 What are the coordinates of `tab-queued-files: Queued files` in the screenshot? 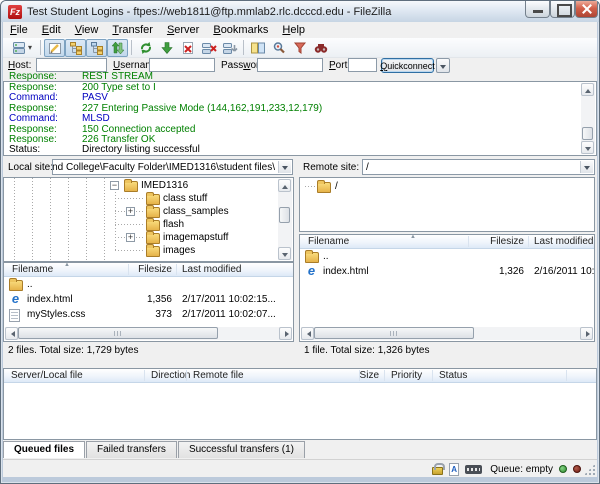 It's located at (44, 449).